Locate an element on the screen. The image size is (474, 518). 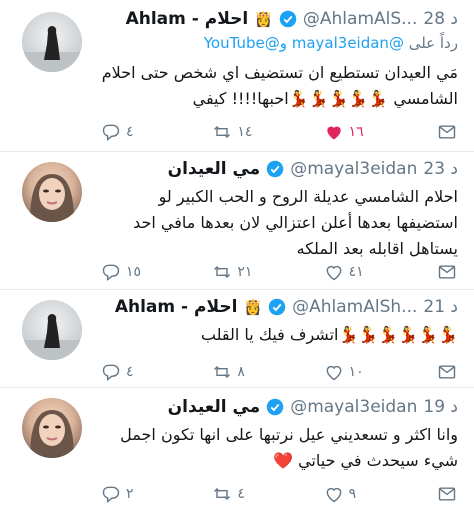
retweet-count: ٨ is located at coordinates (241, 372).